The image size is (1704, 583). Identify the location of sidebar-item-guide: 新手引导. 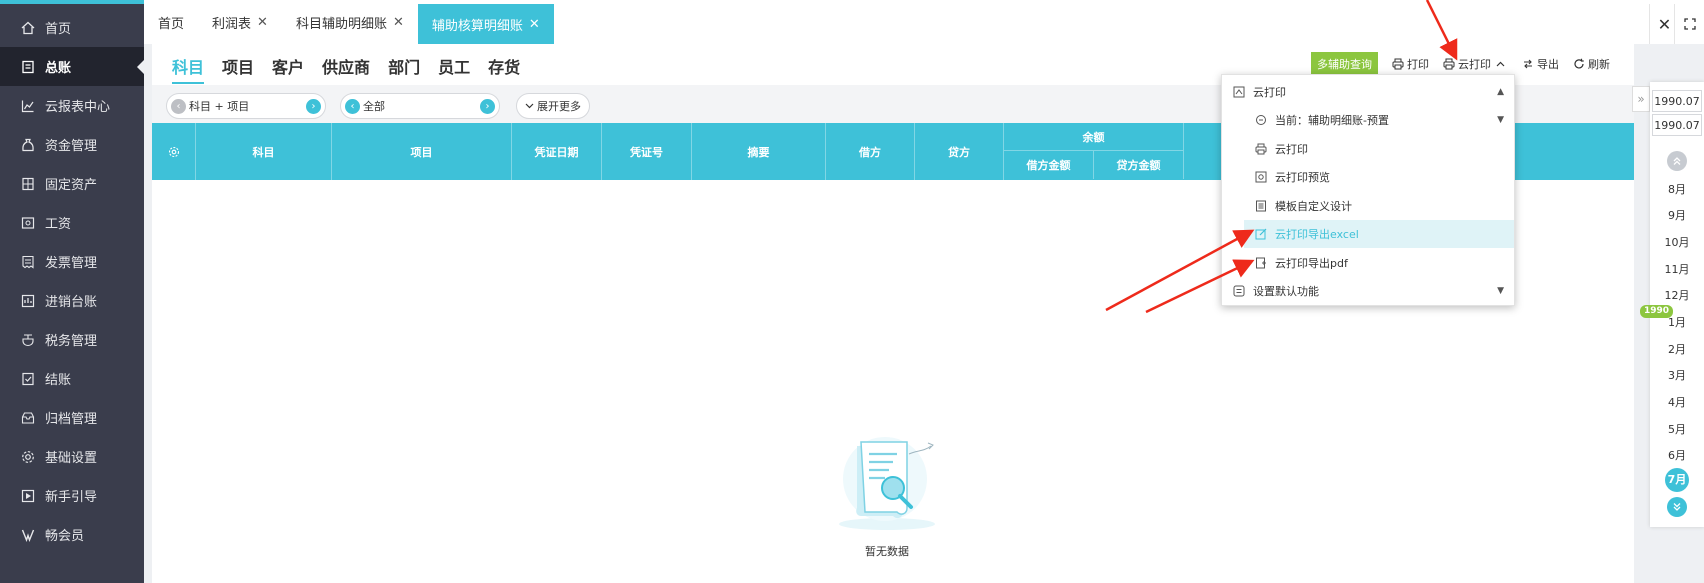
(72, 495).